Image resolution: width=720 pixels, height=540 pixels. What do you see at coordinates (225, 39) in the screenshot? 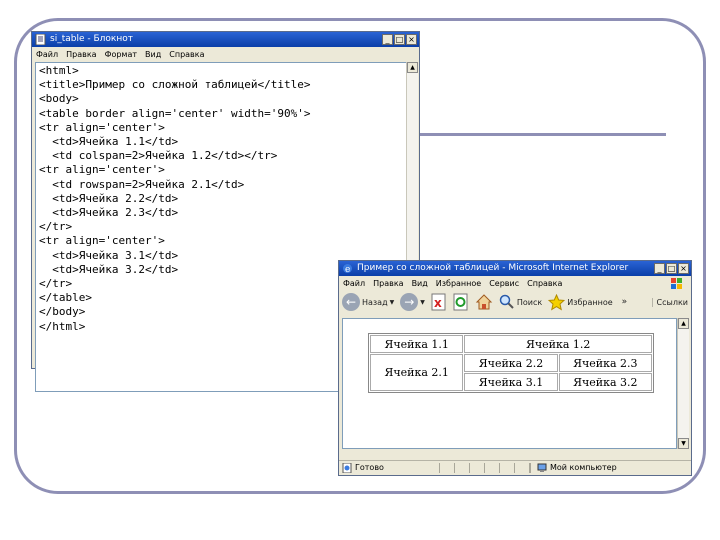
I see `notepad-titlebar: si_table - Блокнот _ □ ×` at bounding box center [225, 39].